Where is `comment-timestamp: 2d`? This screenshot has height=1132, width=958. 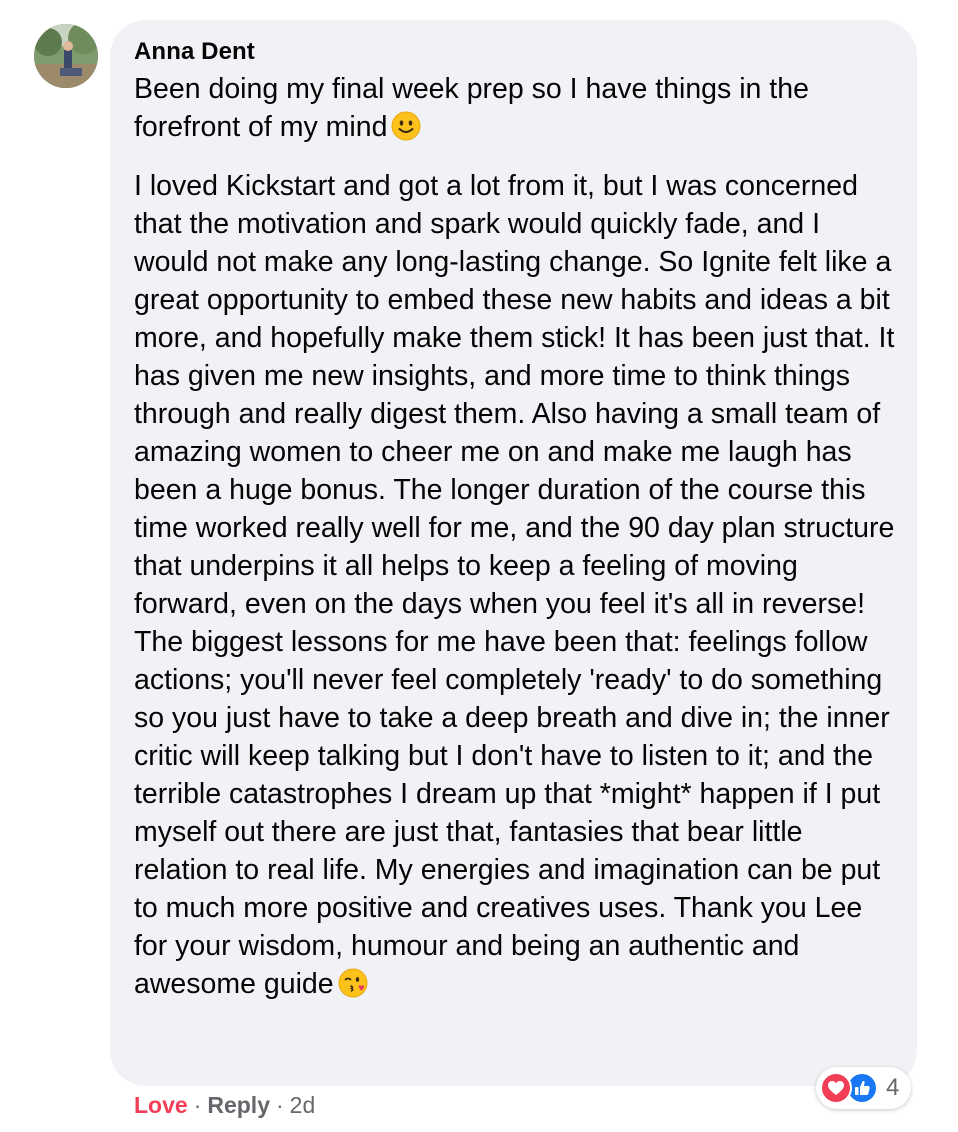 comment-timestamp: 2d is located at coordinates (303, 1105).